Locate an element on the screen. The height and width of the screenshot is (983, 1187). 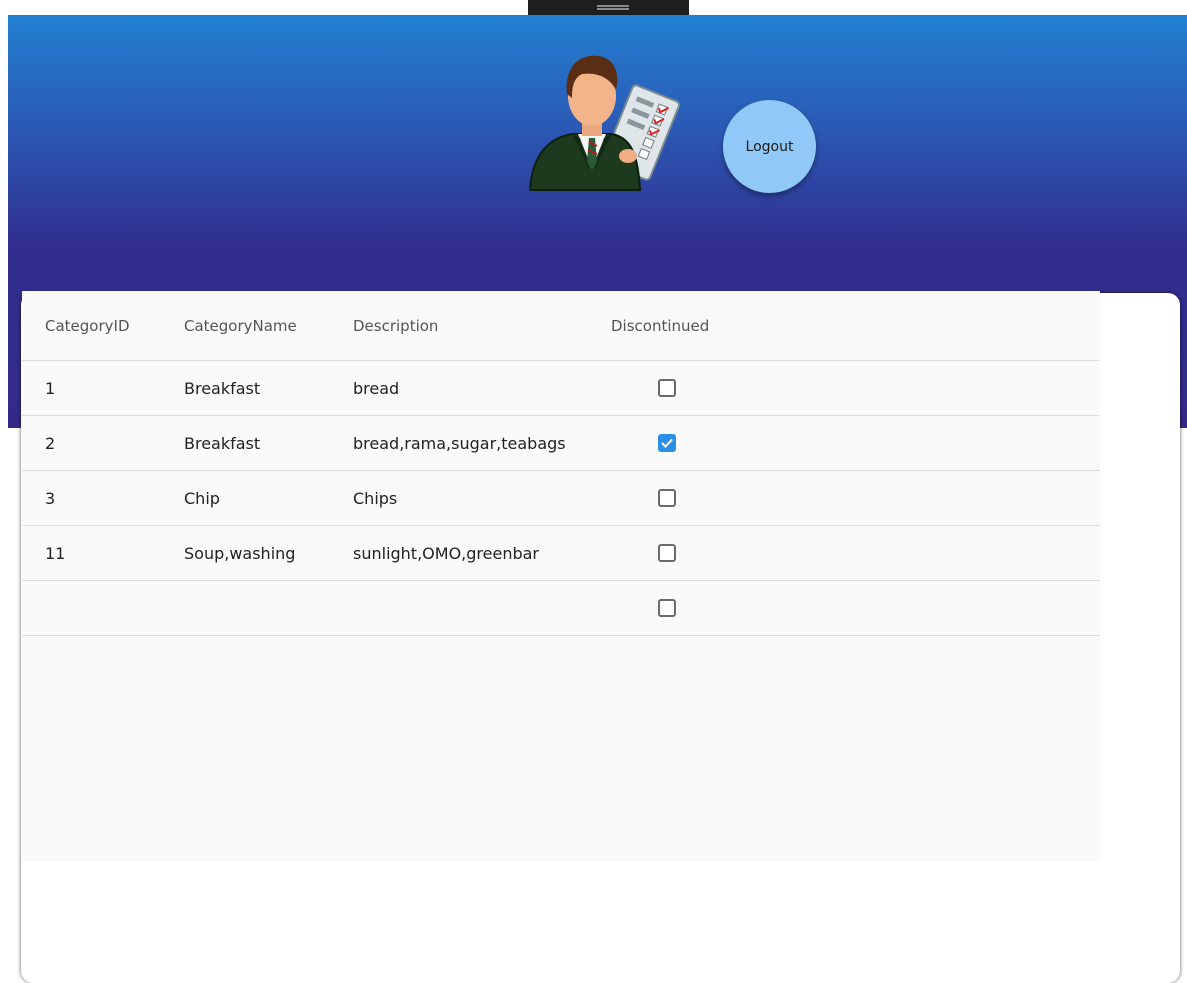
manager-with-checklist-icon is located at coordinates (604, 123).